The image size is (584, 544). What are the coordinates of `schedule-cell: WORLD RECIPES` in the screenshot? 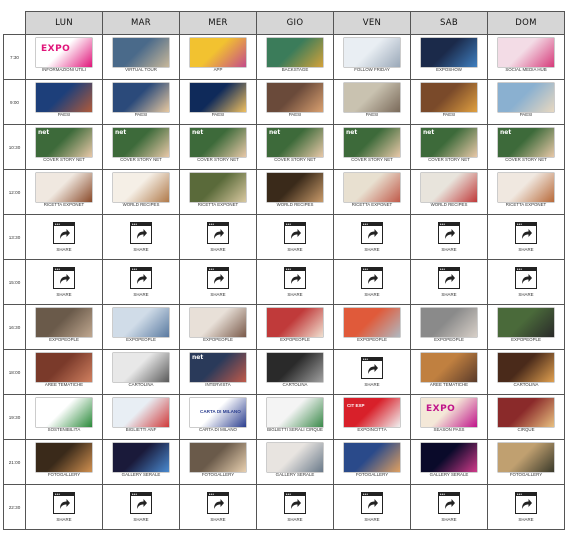 It's located at (141, 192).